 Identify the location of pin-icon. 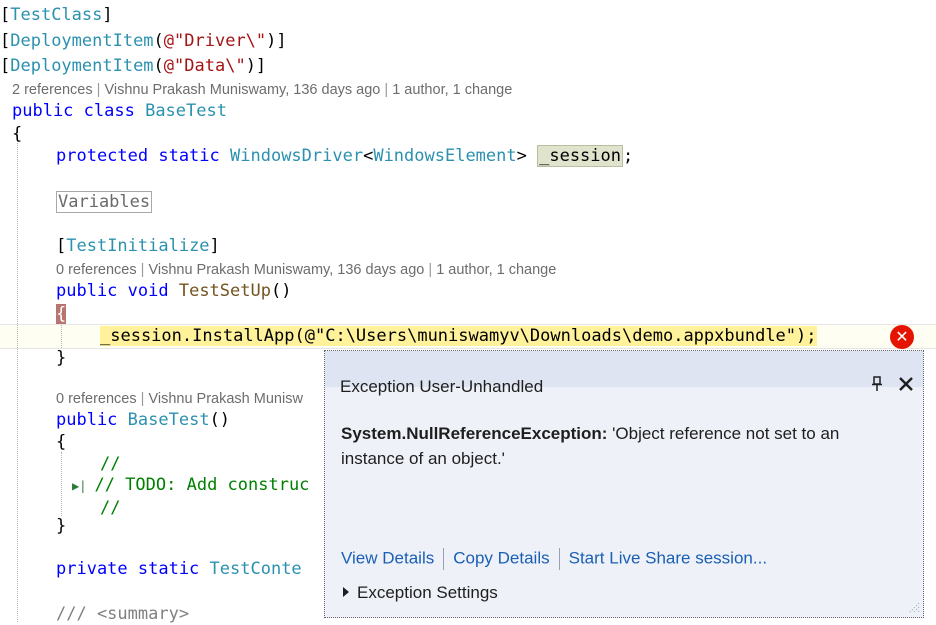
(877, 384).